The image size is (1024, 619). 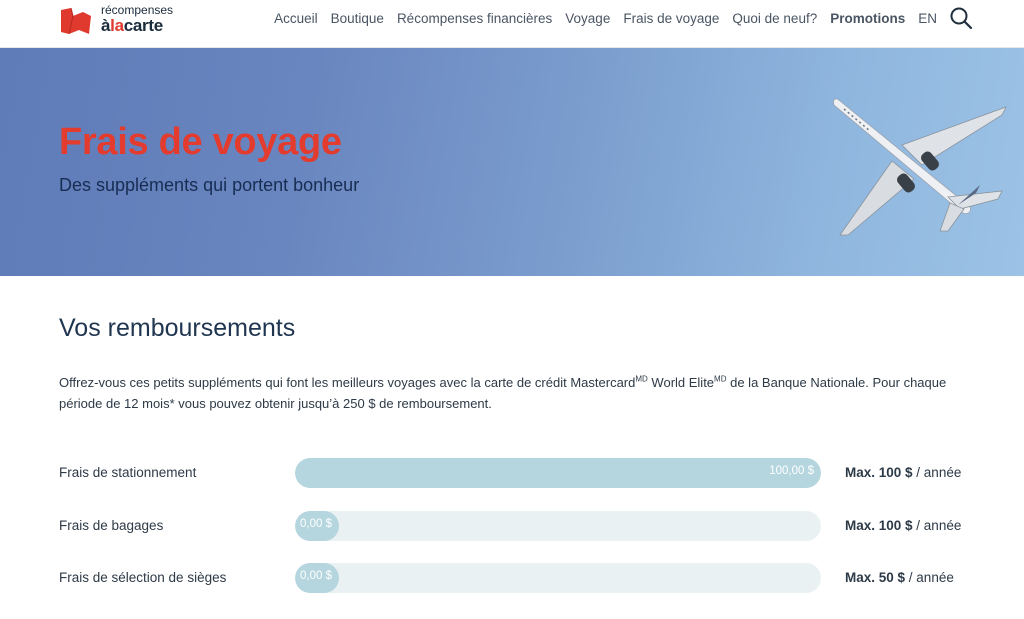 I want to click on row-label: Frais de sélection de sièges, so click(x=143, y=577).